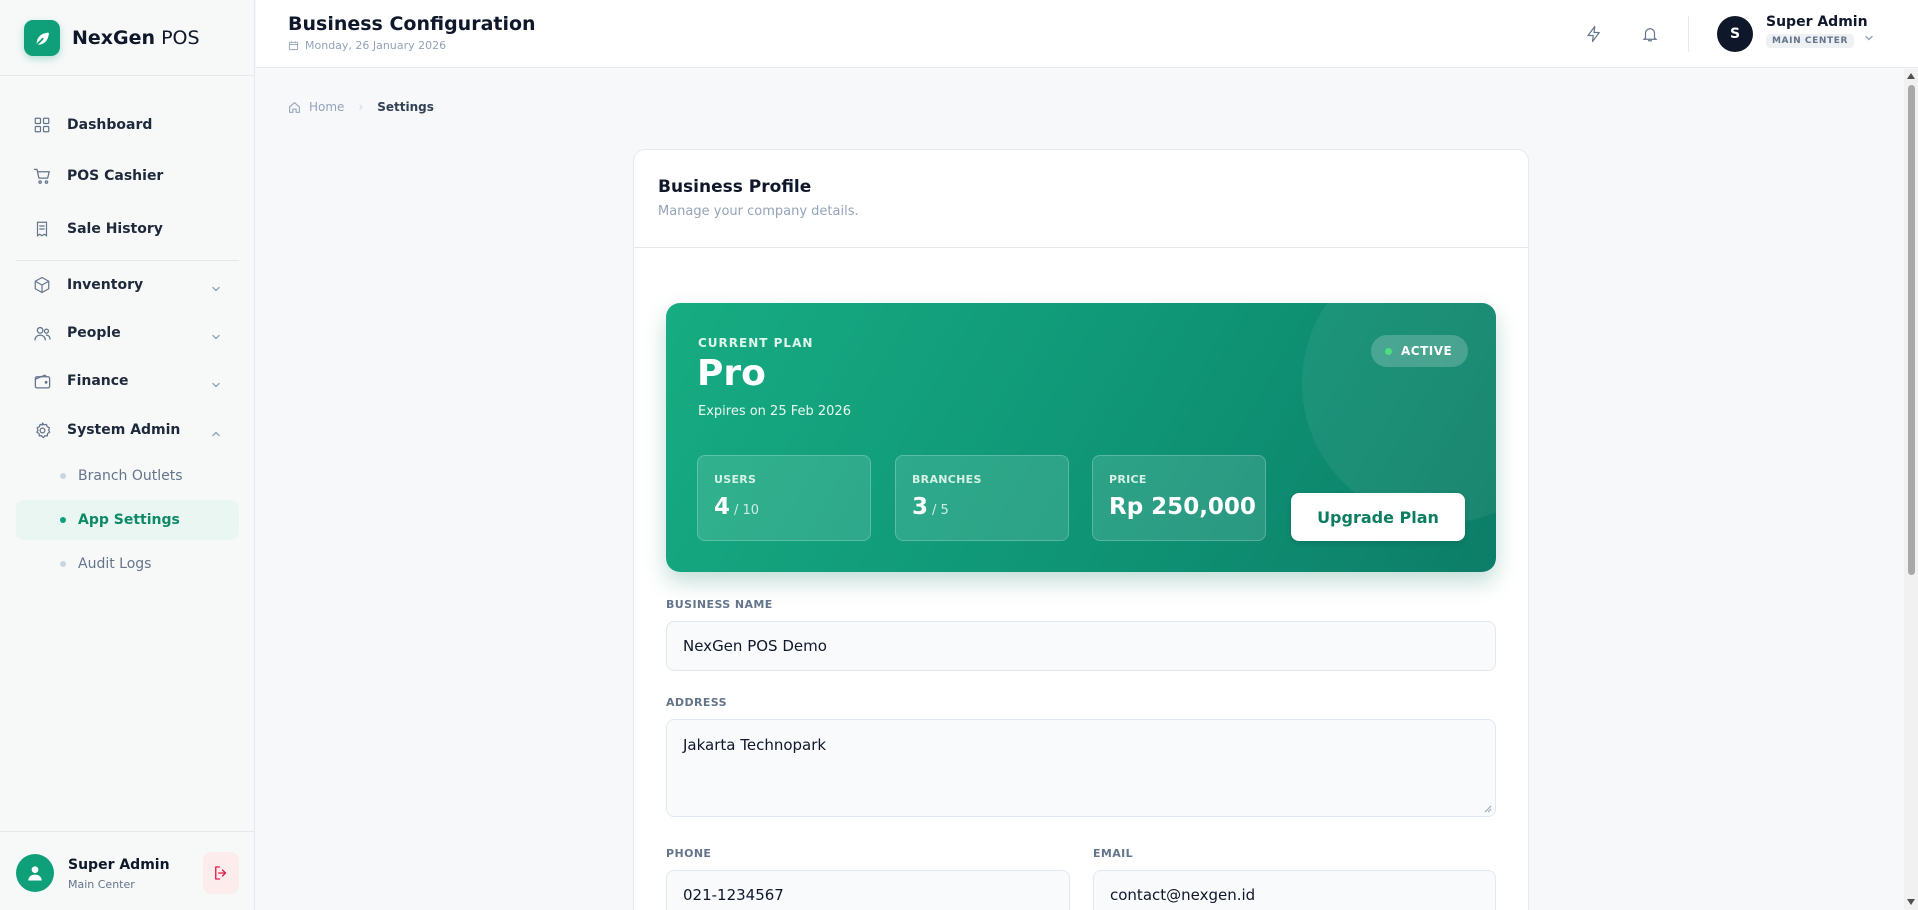 Image resolution: width=1918 pixels, height=910 pixels. Describe the element at coordinates (1911, 76) in the screenshot. I see `scroll-up-arrow-icon` at that location.